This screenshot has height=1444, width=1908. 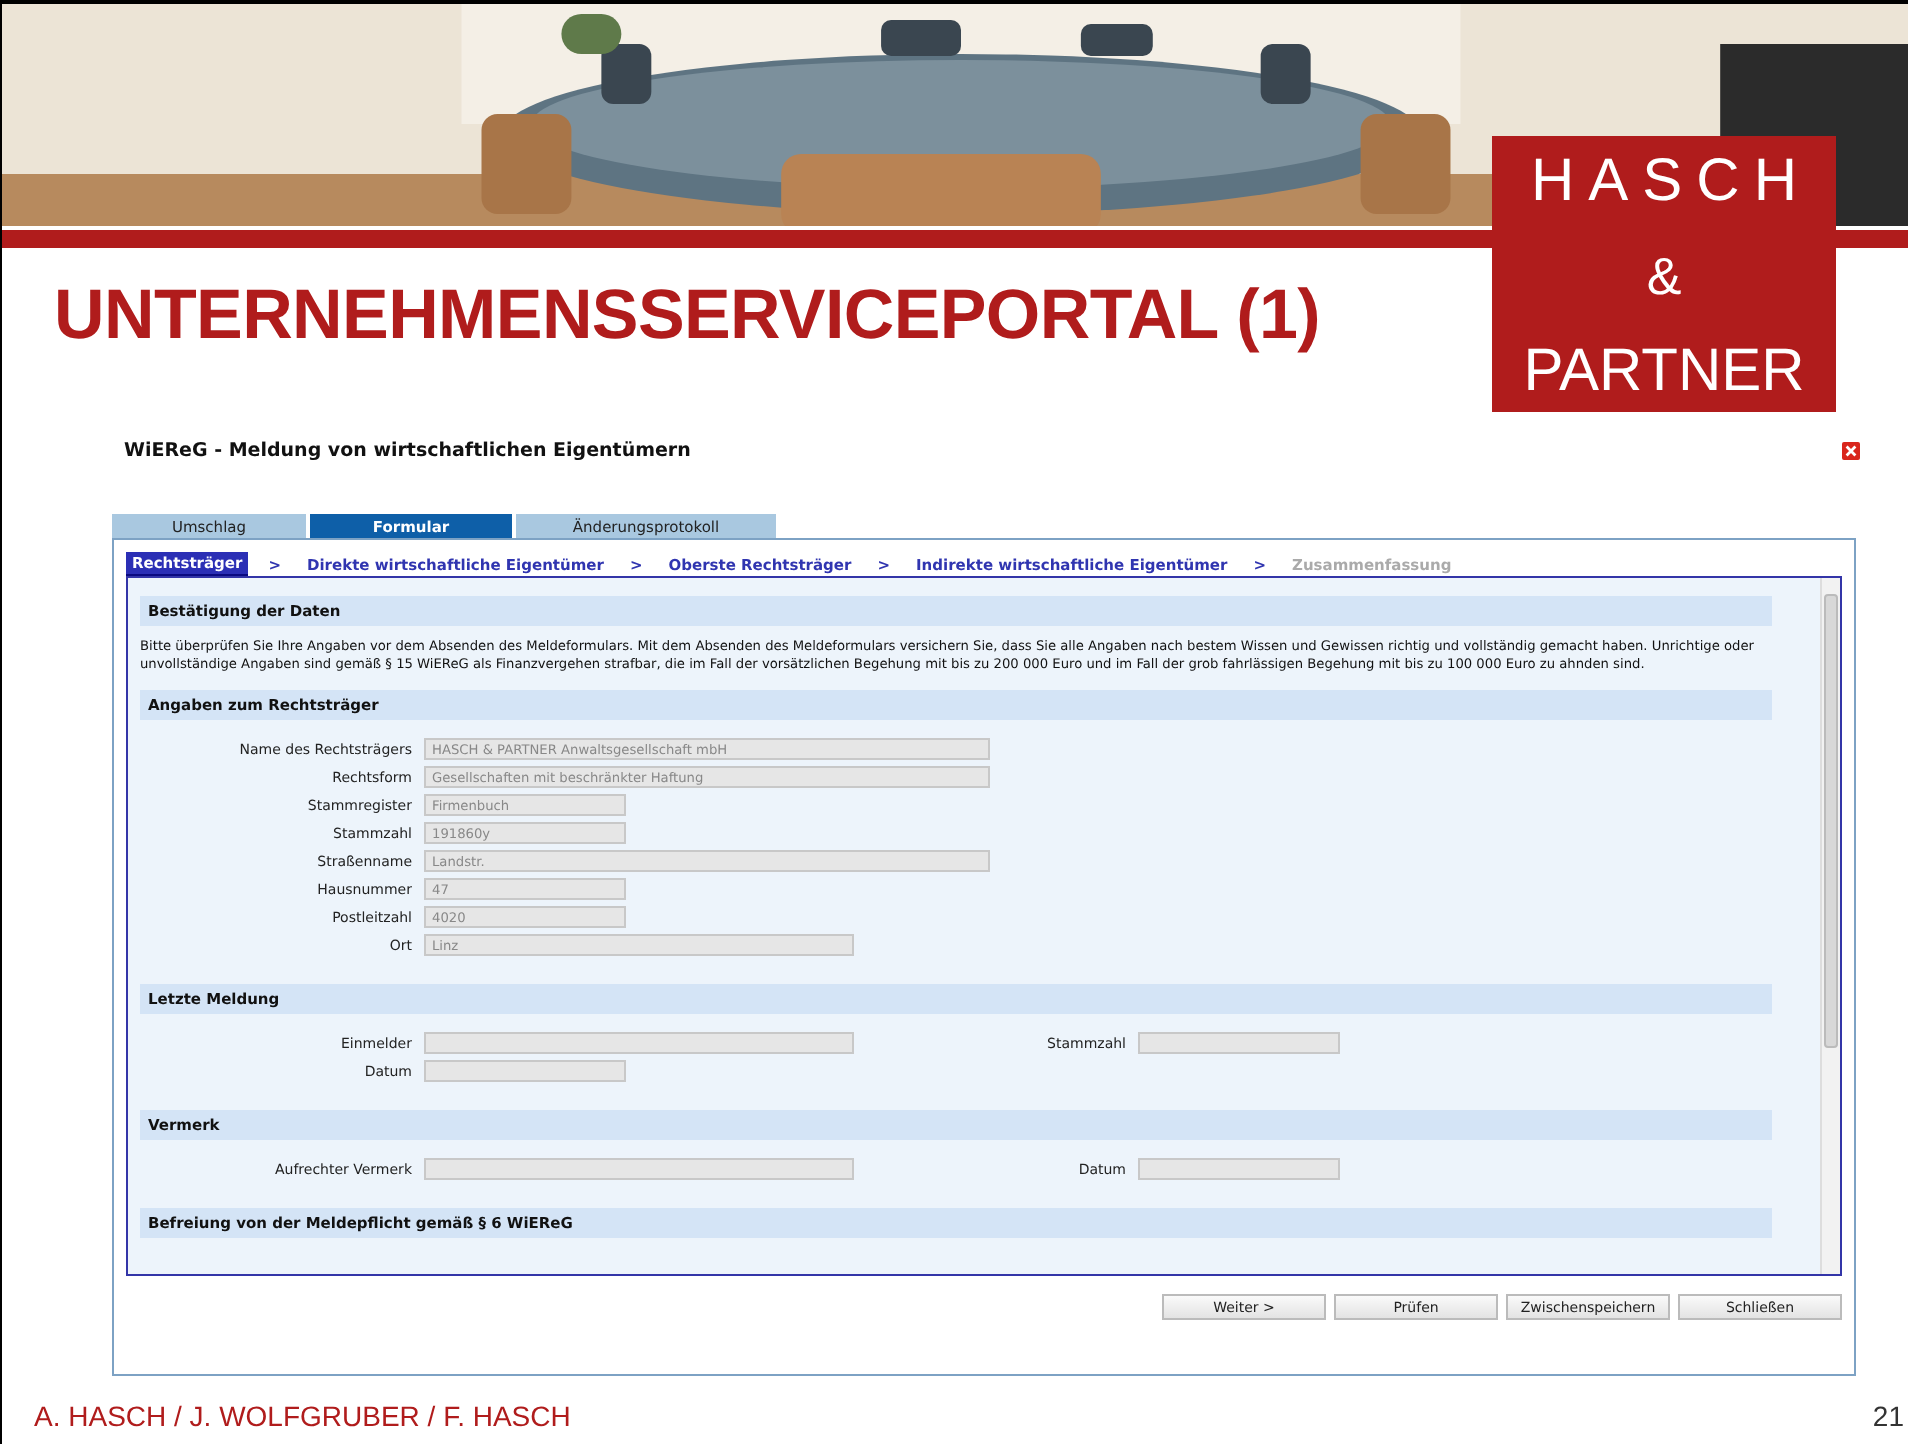 I want to click on close-button, so click(x=1851, y=451).